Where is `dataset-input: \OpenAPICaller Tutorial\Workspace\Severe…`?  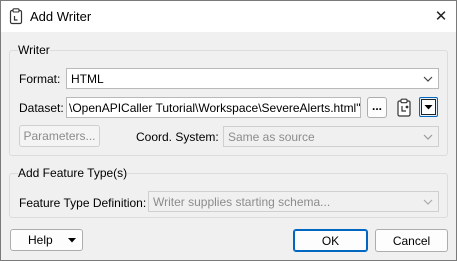 dataset-input: \OpenAPICaller Tutorial\Workspace\Severe… is located at coordinates (213, 107).